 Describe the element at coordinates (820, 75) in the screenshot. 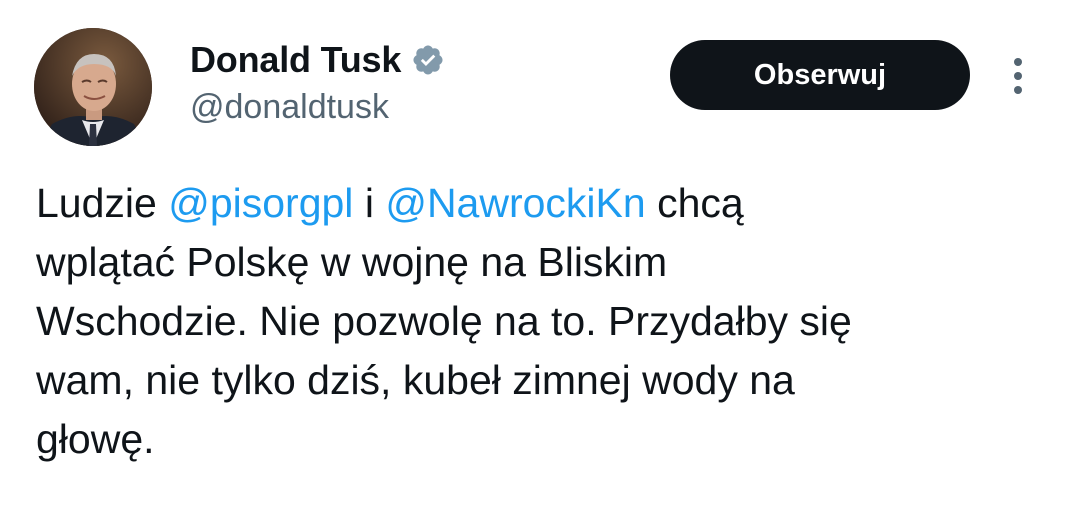

I see `follow-button: Obserwuj` at that location.